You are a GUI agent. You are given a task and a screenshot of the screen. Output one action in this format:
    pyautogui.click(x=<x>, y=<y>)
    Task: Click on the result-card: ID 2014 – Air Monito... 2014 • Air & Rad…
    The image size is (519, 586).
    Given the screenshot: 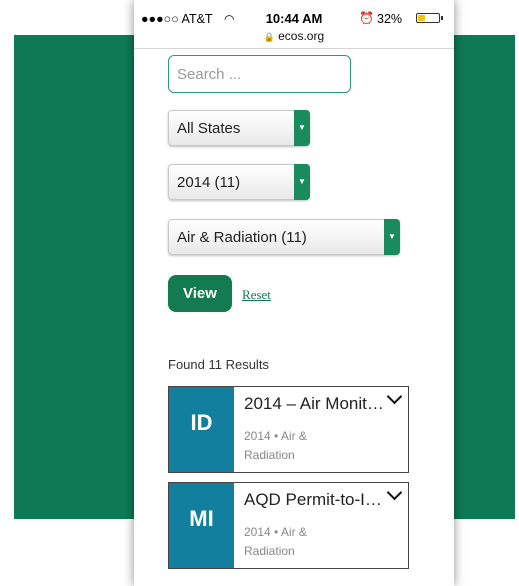 What is the action you would take?
    pyautogui.click(x=288, y=429)
    